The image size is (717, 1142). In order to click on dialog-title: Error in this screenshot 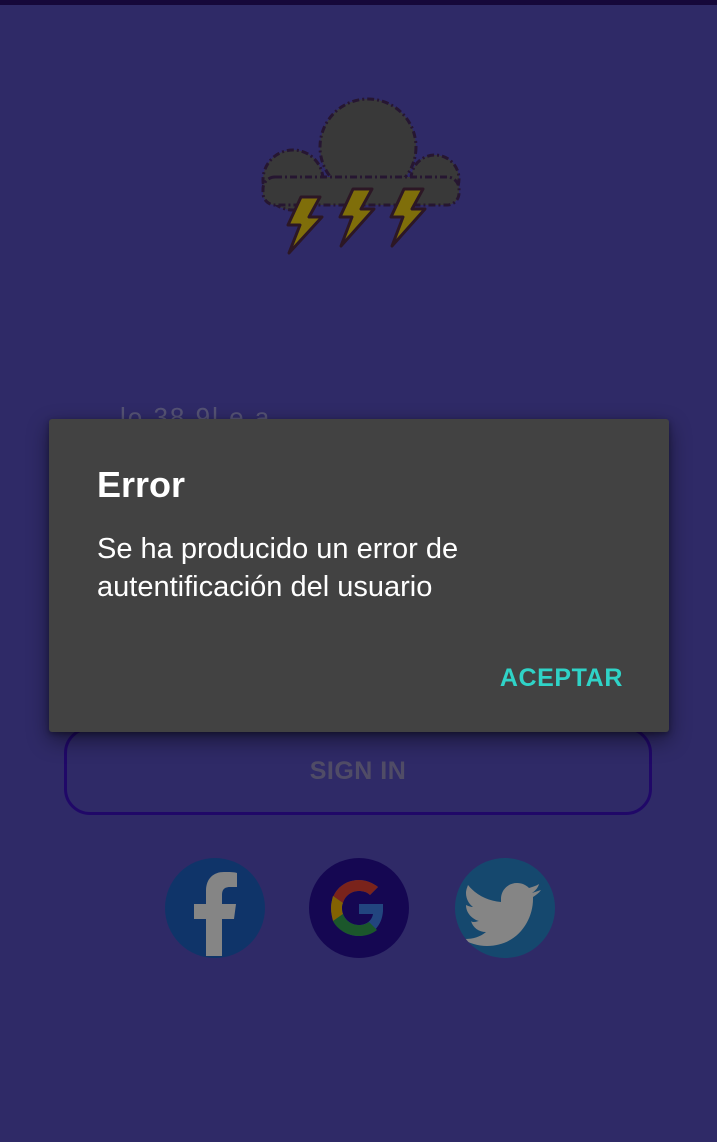, I will do `click(141, 484)`.